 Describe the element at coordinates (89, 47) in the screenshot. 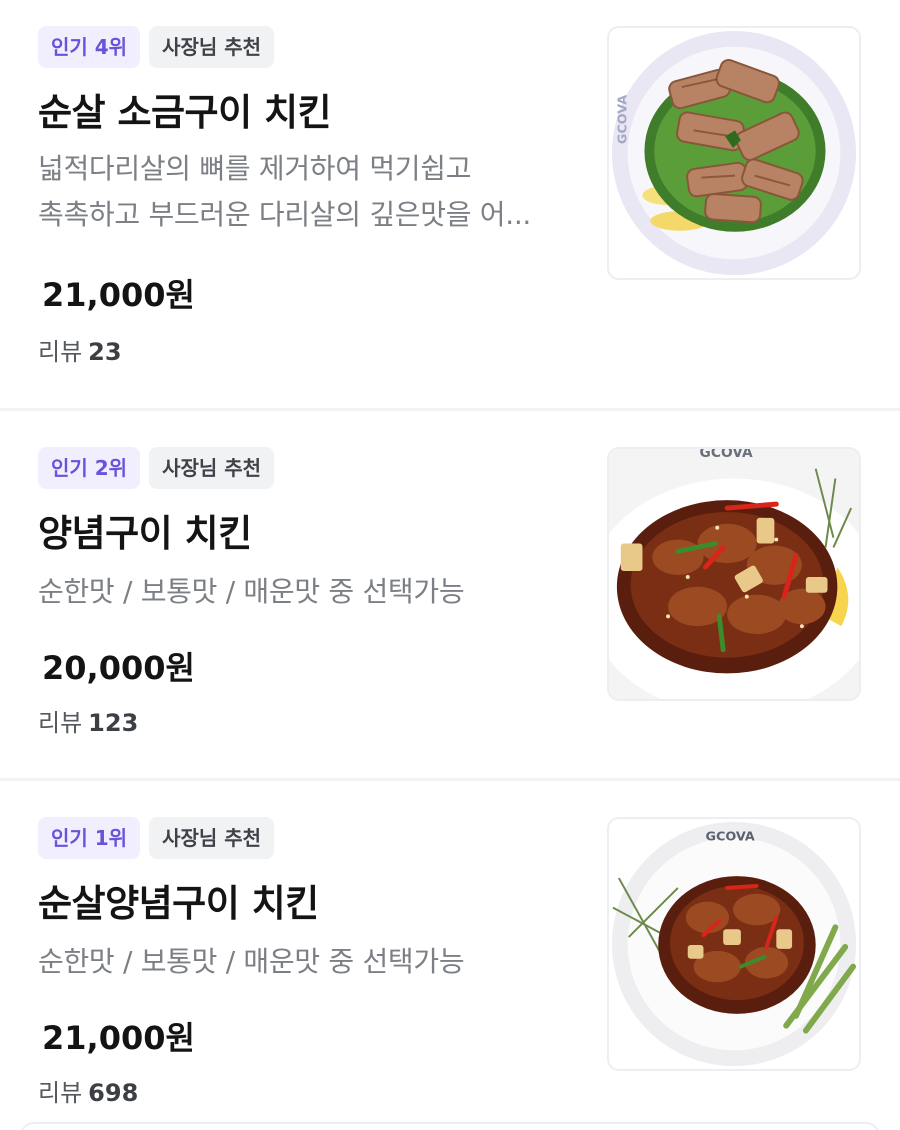

I see `popularity-rank-badge: 인기 4위` at that location.